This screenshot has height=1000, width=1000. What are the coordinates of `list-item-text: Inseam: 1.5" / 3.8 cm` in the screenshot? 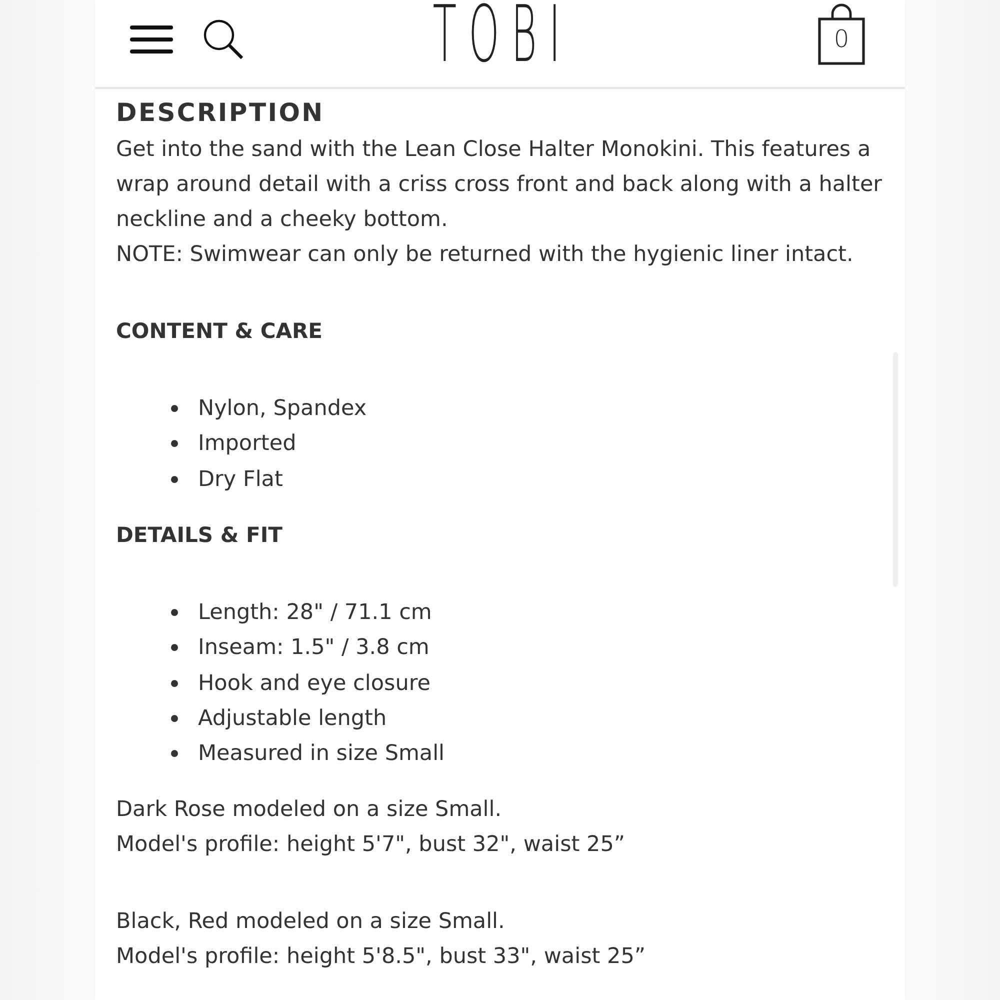 It's located at (314, 648).